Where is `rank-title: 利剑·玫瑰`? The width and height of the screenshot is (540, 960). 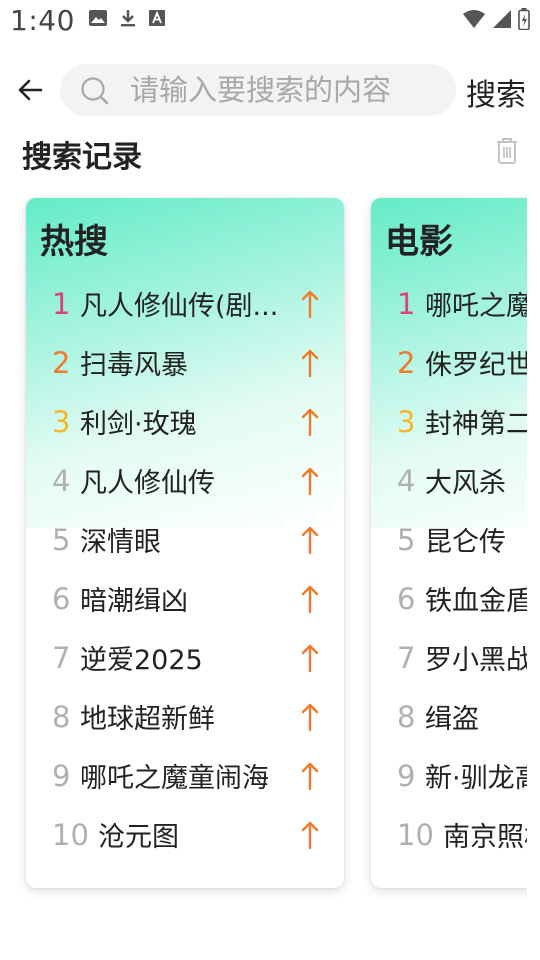
rank-title: 利剑·玫瑰 is located at coordinates (138, 424).